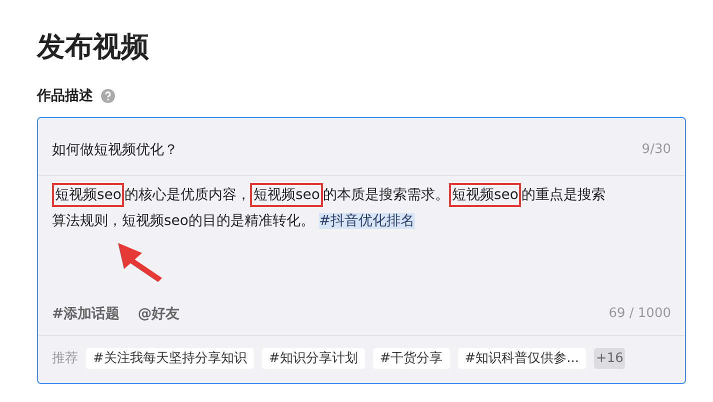  I want to click on annotation-arrow, so click(140, 262).